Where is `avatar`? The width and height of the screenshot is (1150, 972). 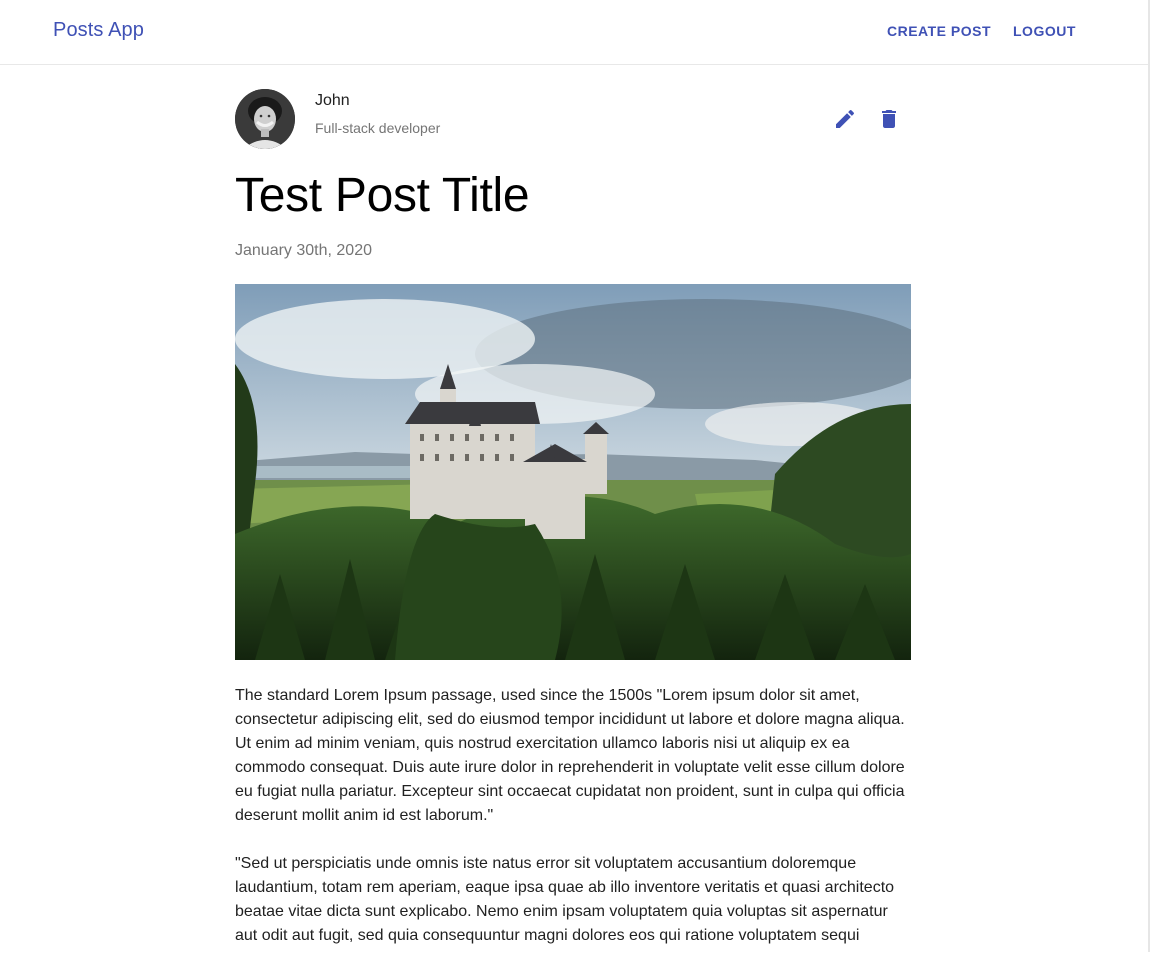
avatar is located at coordinates (265, 119).